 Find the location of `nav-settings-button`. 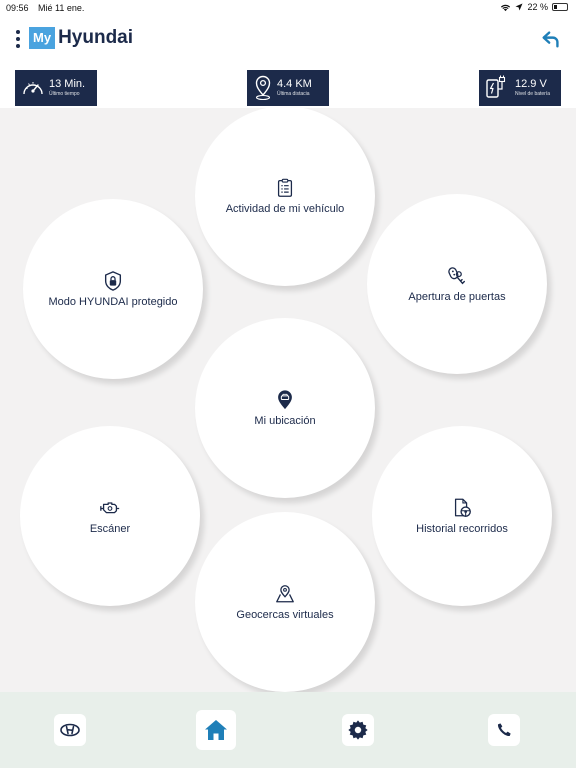

nav-settings-button is located at coordinates (358, 730).